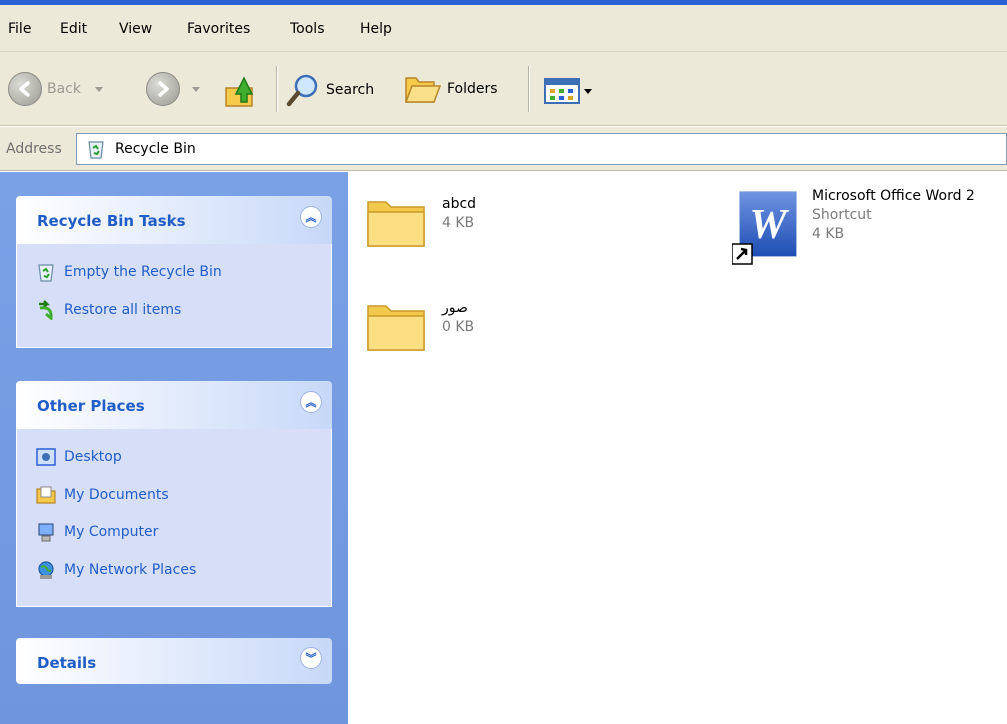 The width and height of the screenshot is (1007, 724). What do you see at coordinates (19, 29) in the screenshot?
I see `menu-file: File` at bounding box center [19, 29].